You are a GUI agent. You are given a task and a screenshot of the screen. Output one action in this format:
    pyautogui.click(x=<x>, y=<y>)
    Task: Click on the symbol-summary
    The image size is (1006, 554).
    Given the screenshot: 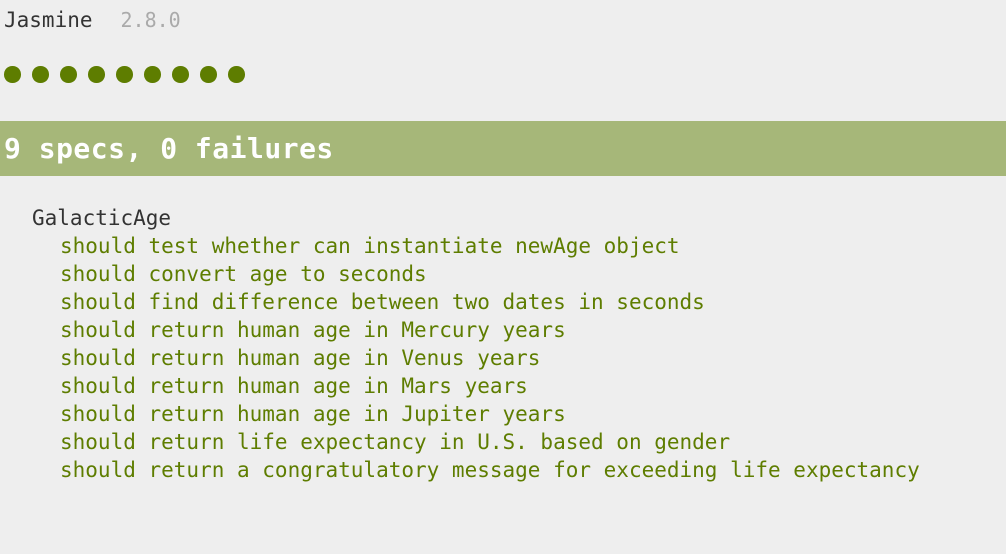 What is the action you would take?
    pyautogui.click(x=124, y=75)
    